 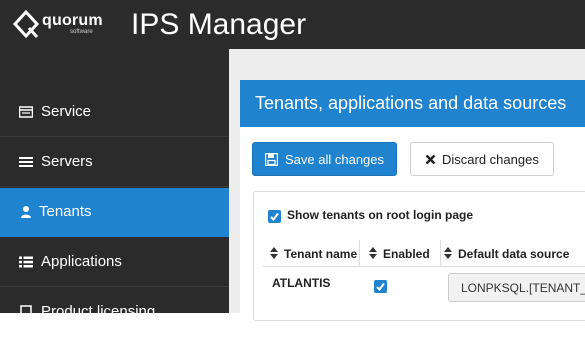 I want to click on close-icon, so click(x=430, y=159).